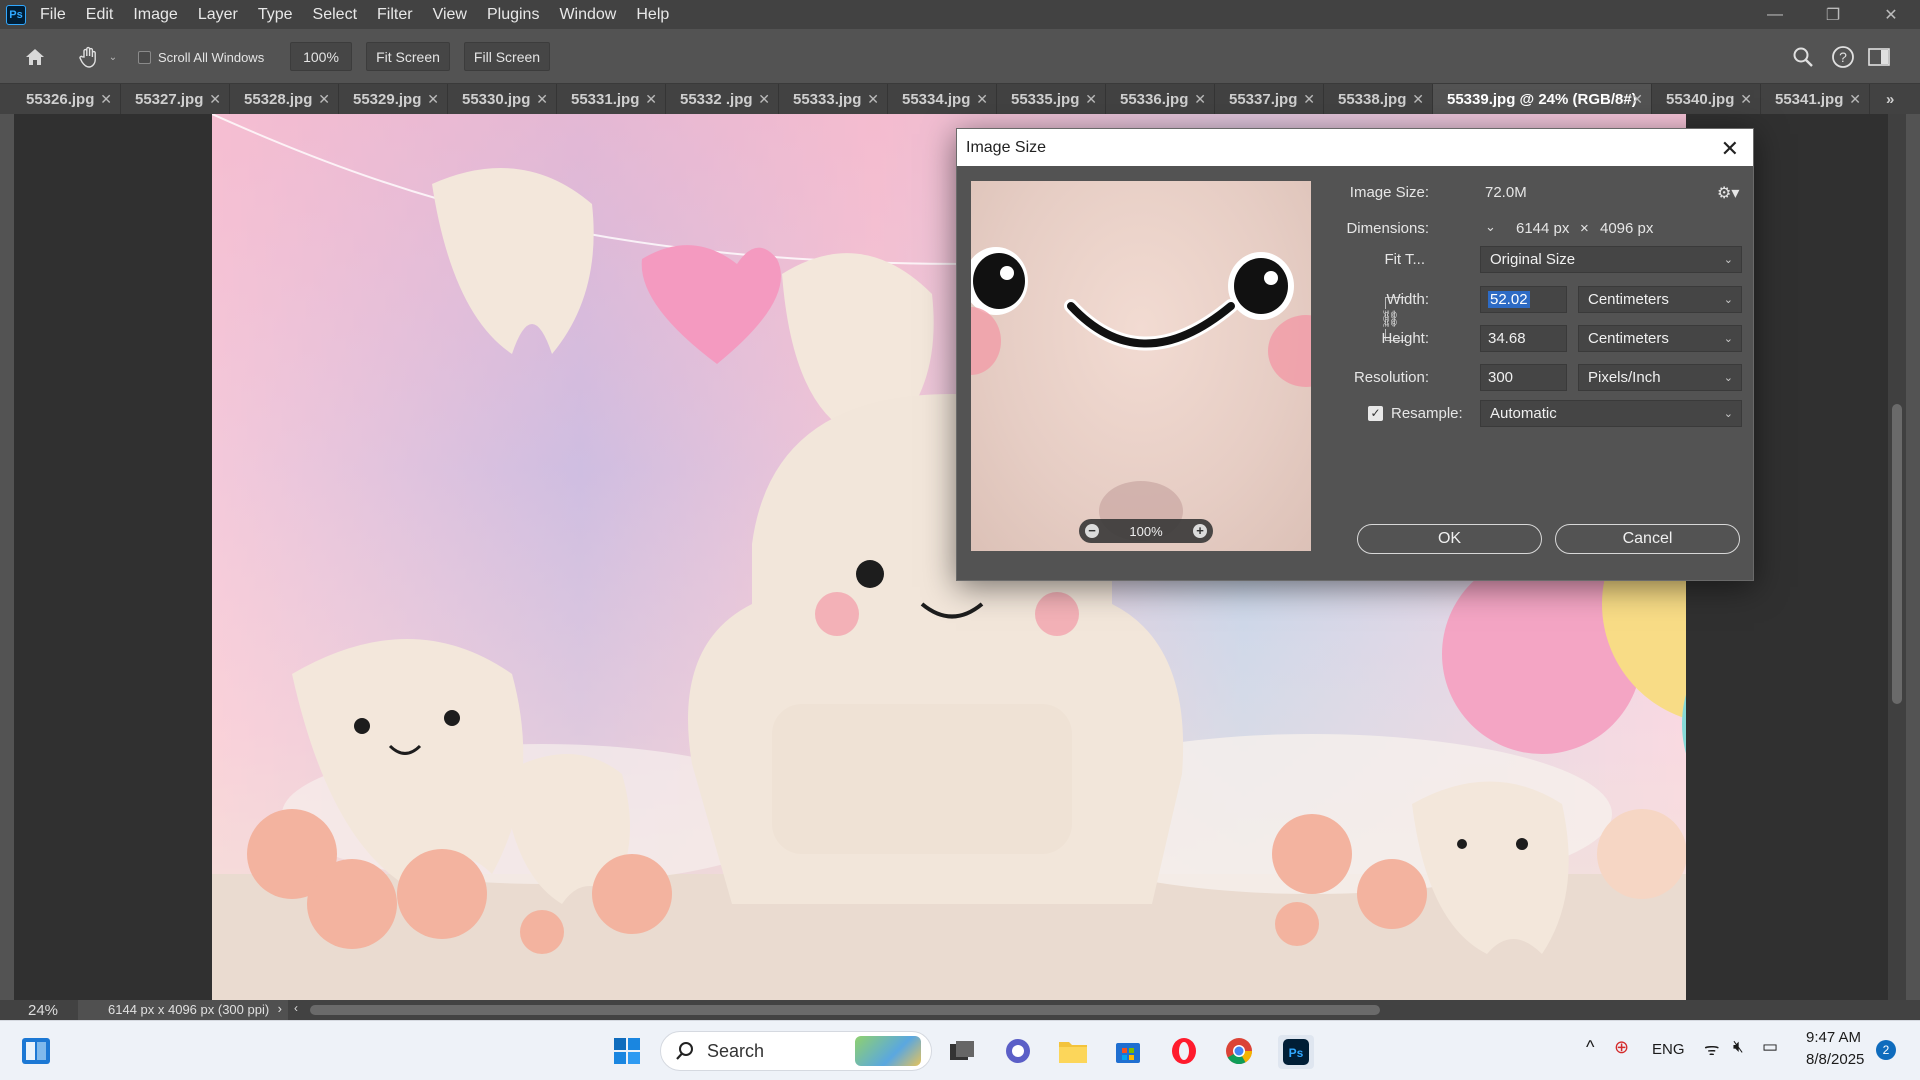 The width and height of the screenshot is (1920, 1080). Describe the element at coordinates (1542, 99) in the screenshot. I see `tab-document-active: 55339.jpg @ 24% (RGB/8#) ✕` at that location.